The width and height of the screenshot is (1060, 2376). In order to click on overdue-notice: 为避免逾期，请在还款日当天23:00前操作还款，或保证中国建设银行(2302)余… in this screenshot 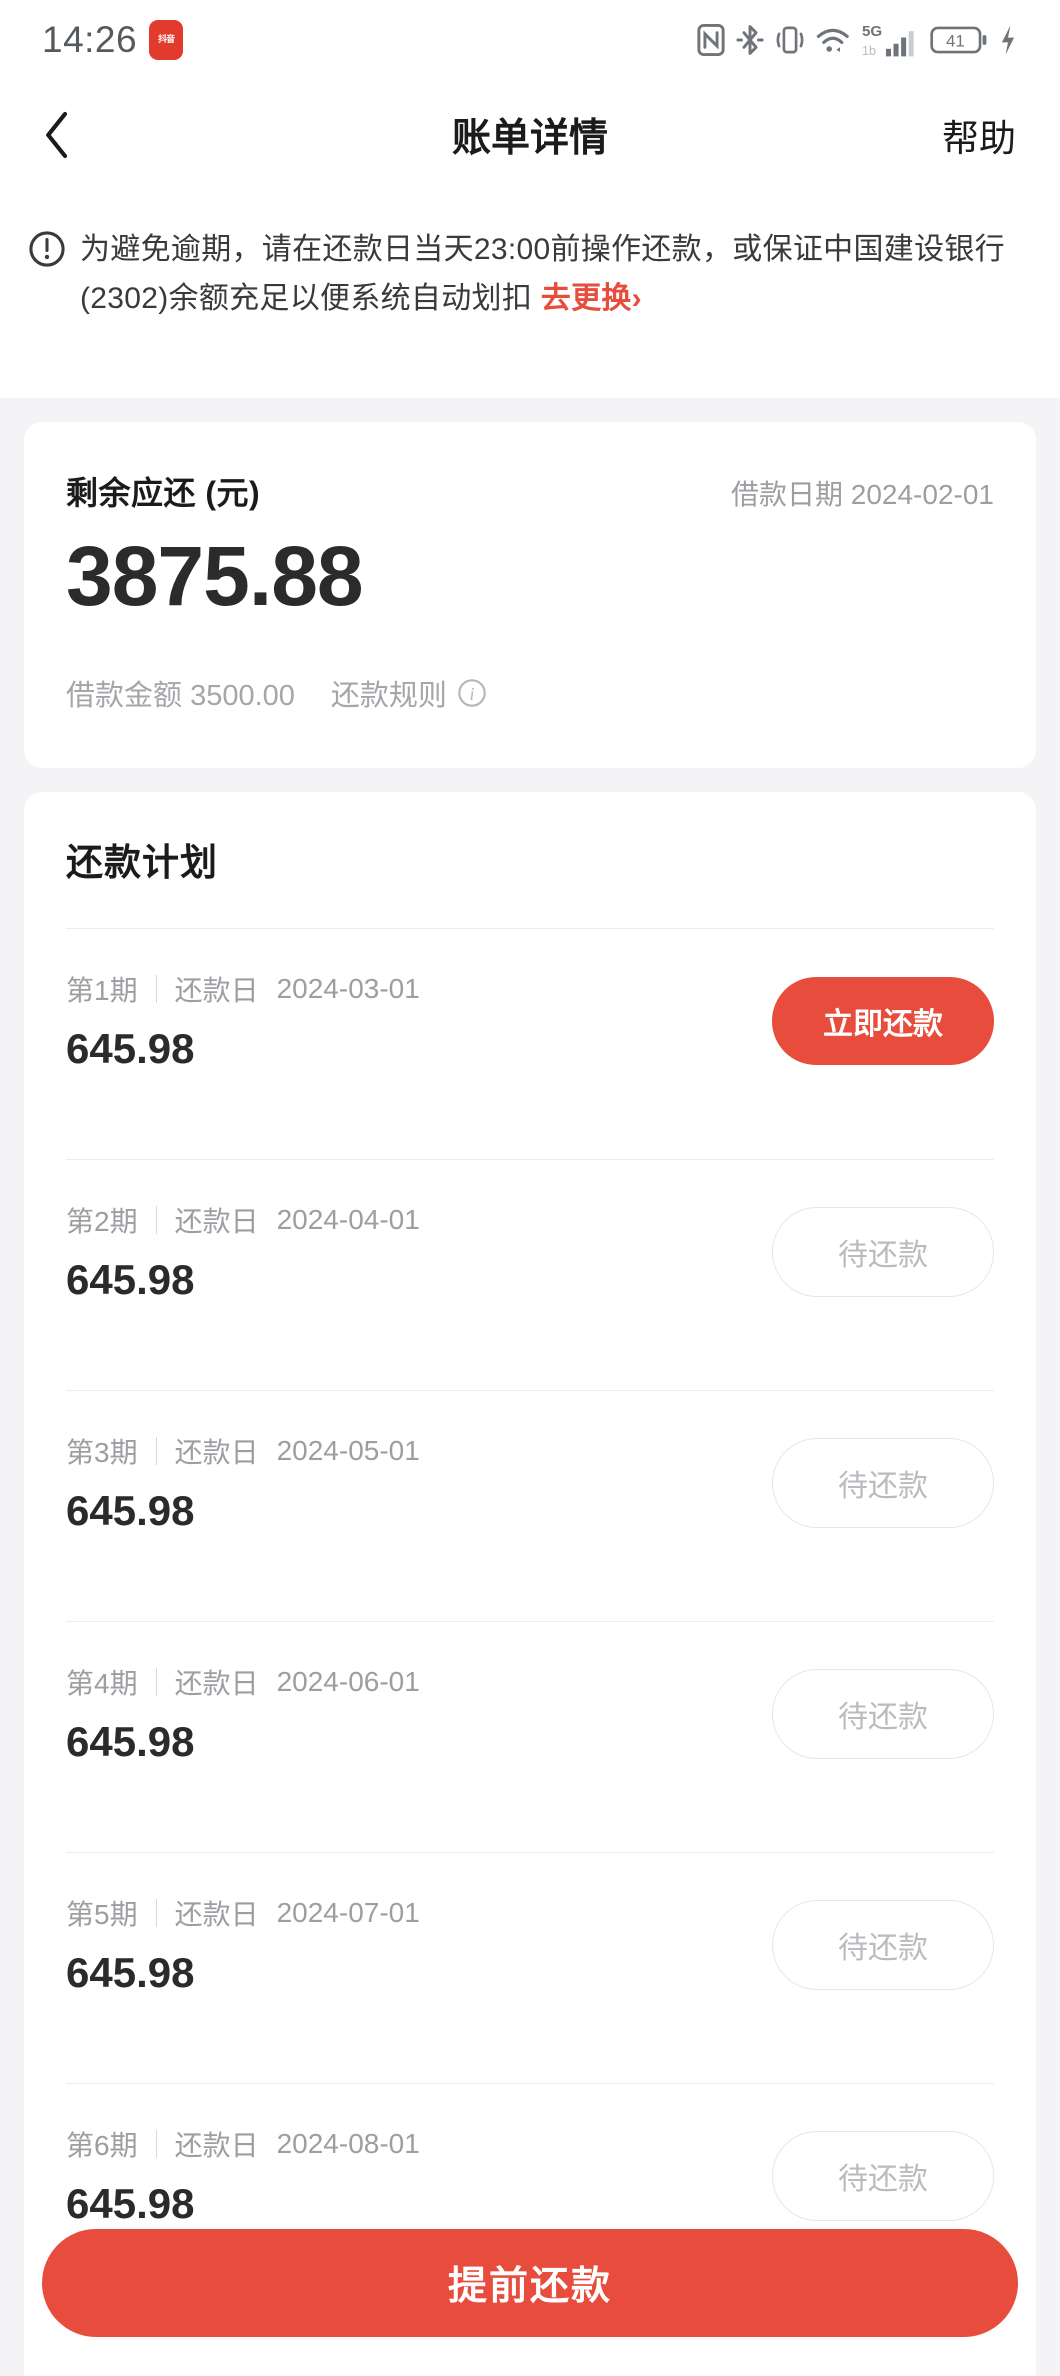, I will do `click(530, 294)`.